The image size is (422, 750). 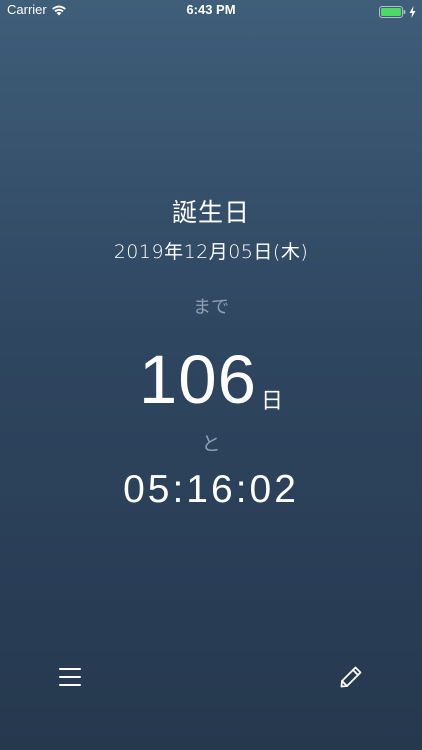 What do you see at coordinates (198, 379) in the screenshot?
I see `days-value: 106` at bounding box center [198, 379].